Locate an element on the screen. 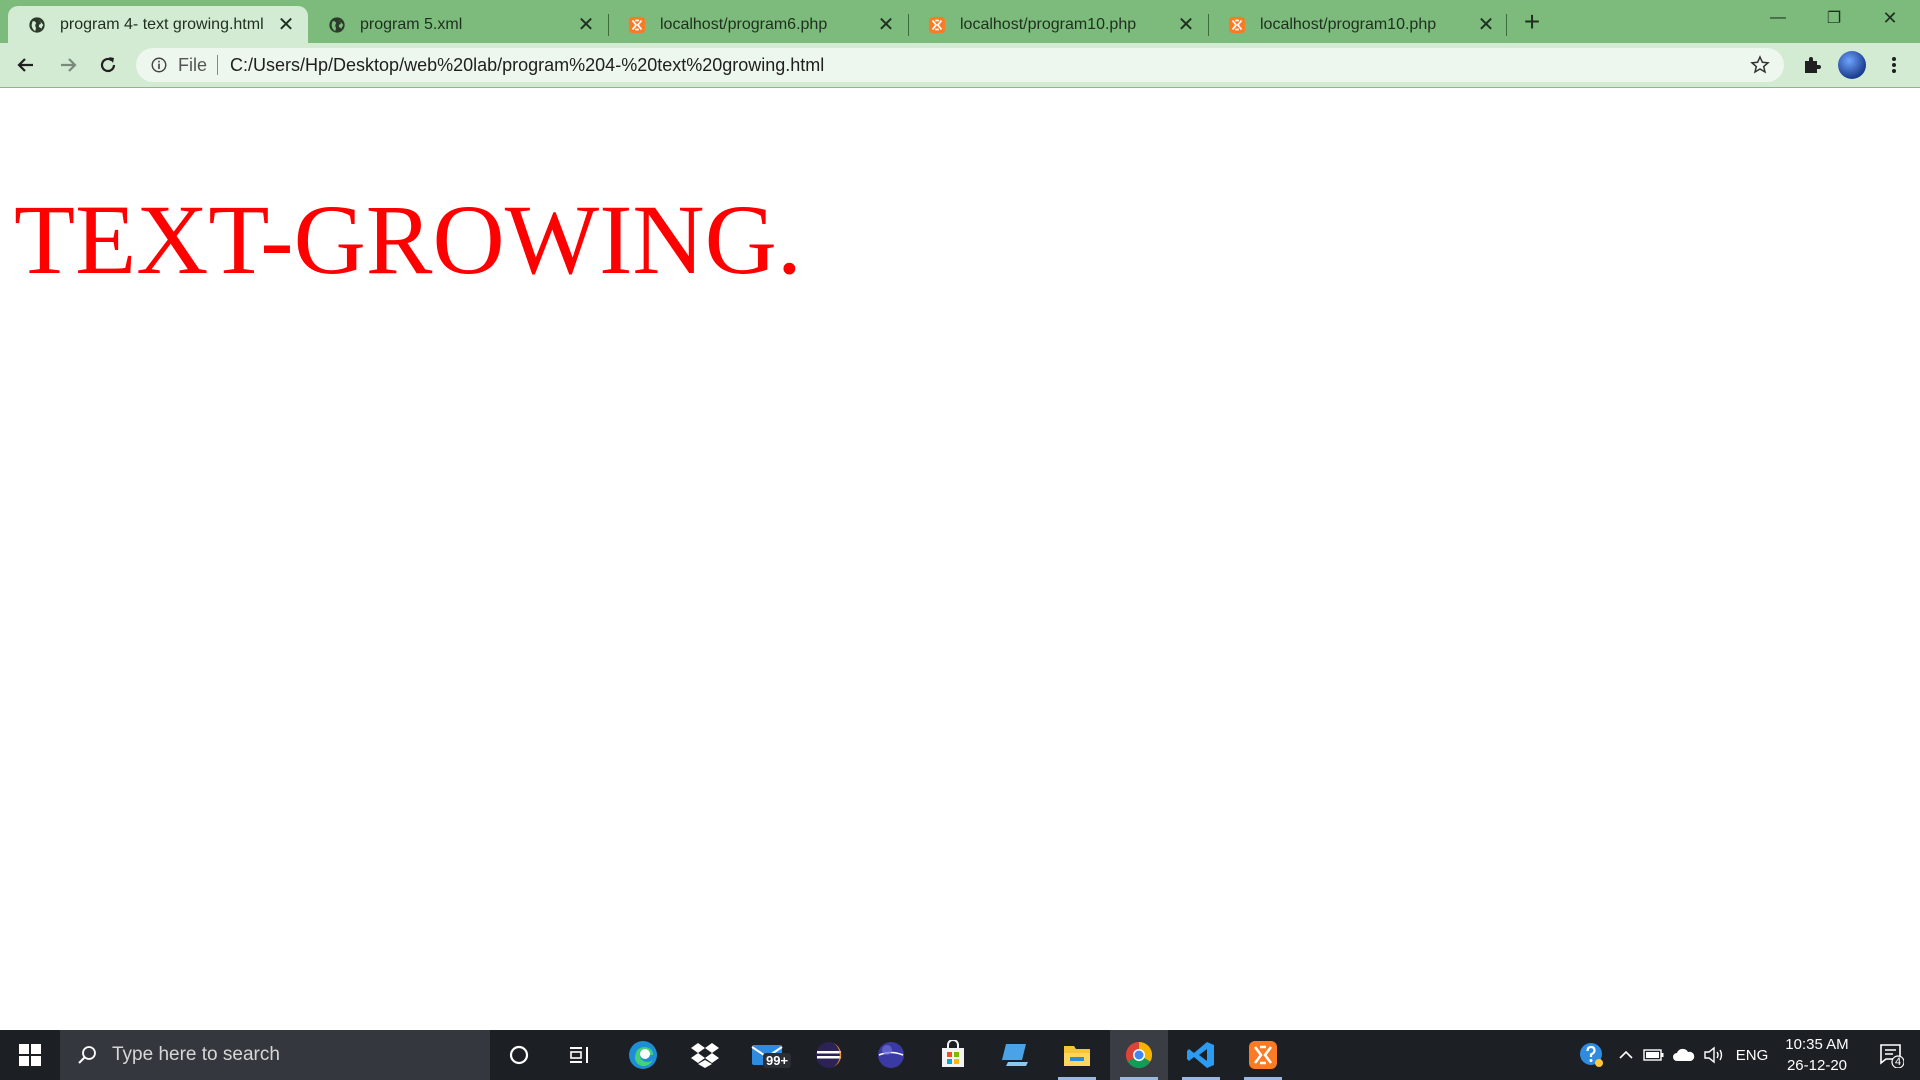  scheme-label: File is located at coordinates (193, 64).